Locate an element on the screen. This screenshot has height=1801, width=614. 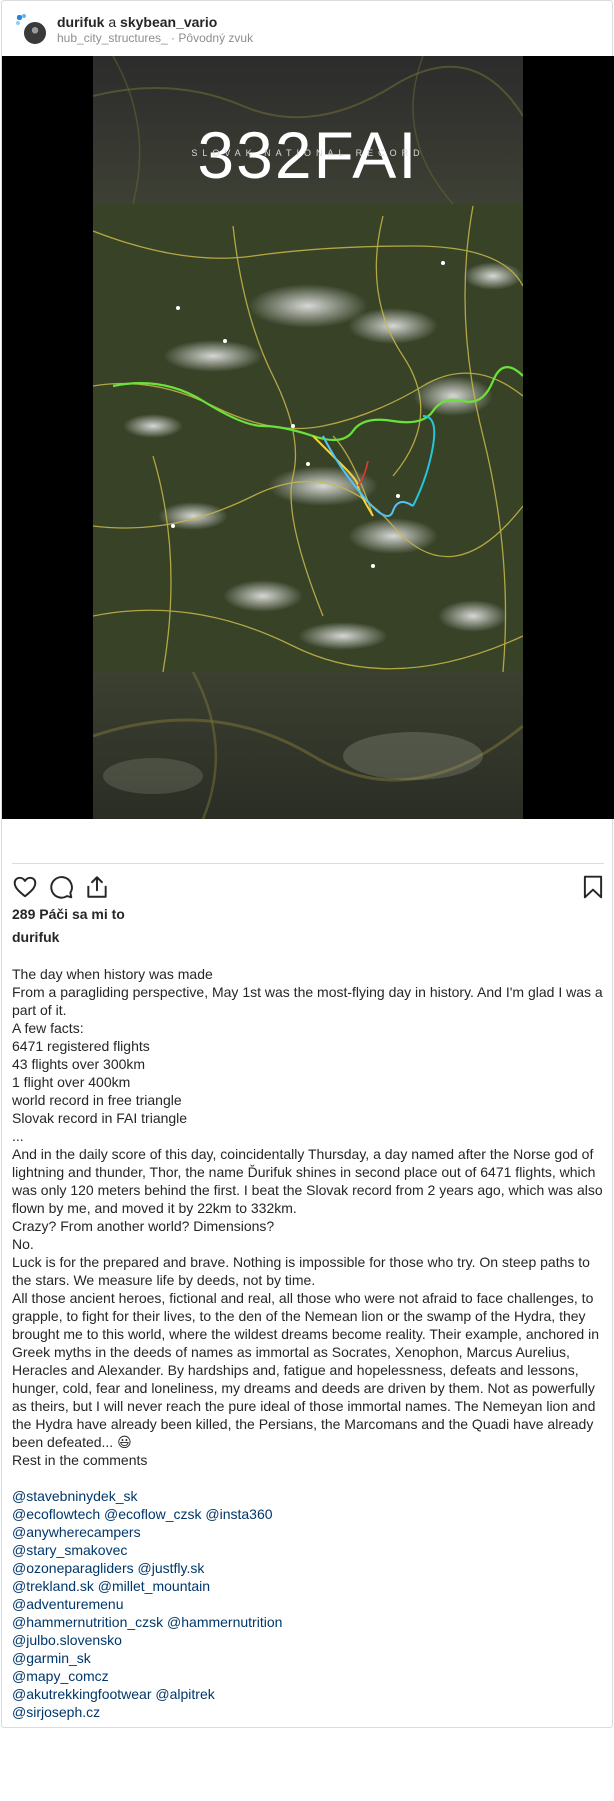
mention-link: @stavebninydek_sk is located at coordinates (75, 1496).